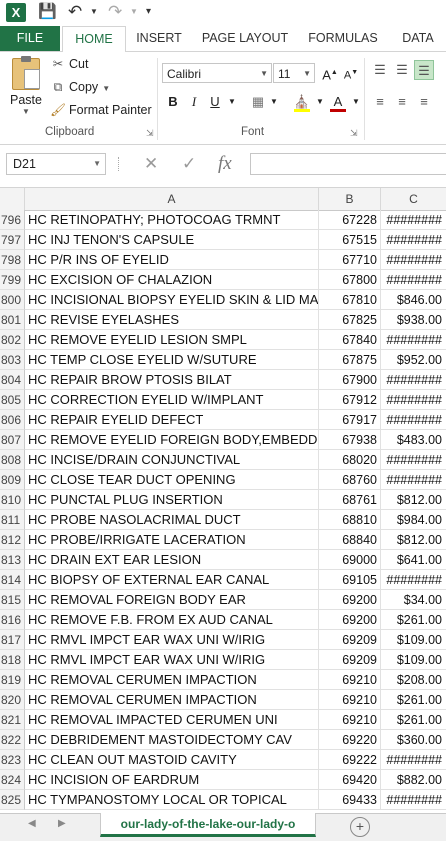  I want to click on row-header: 797, so click(12, 240).